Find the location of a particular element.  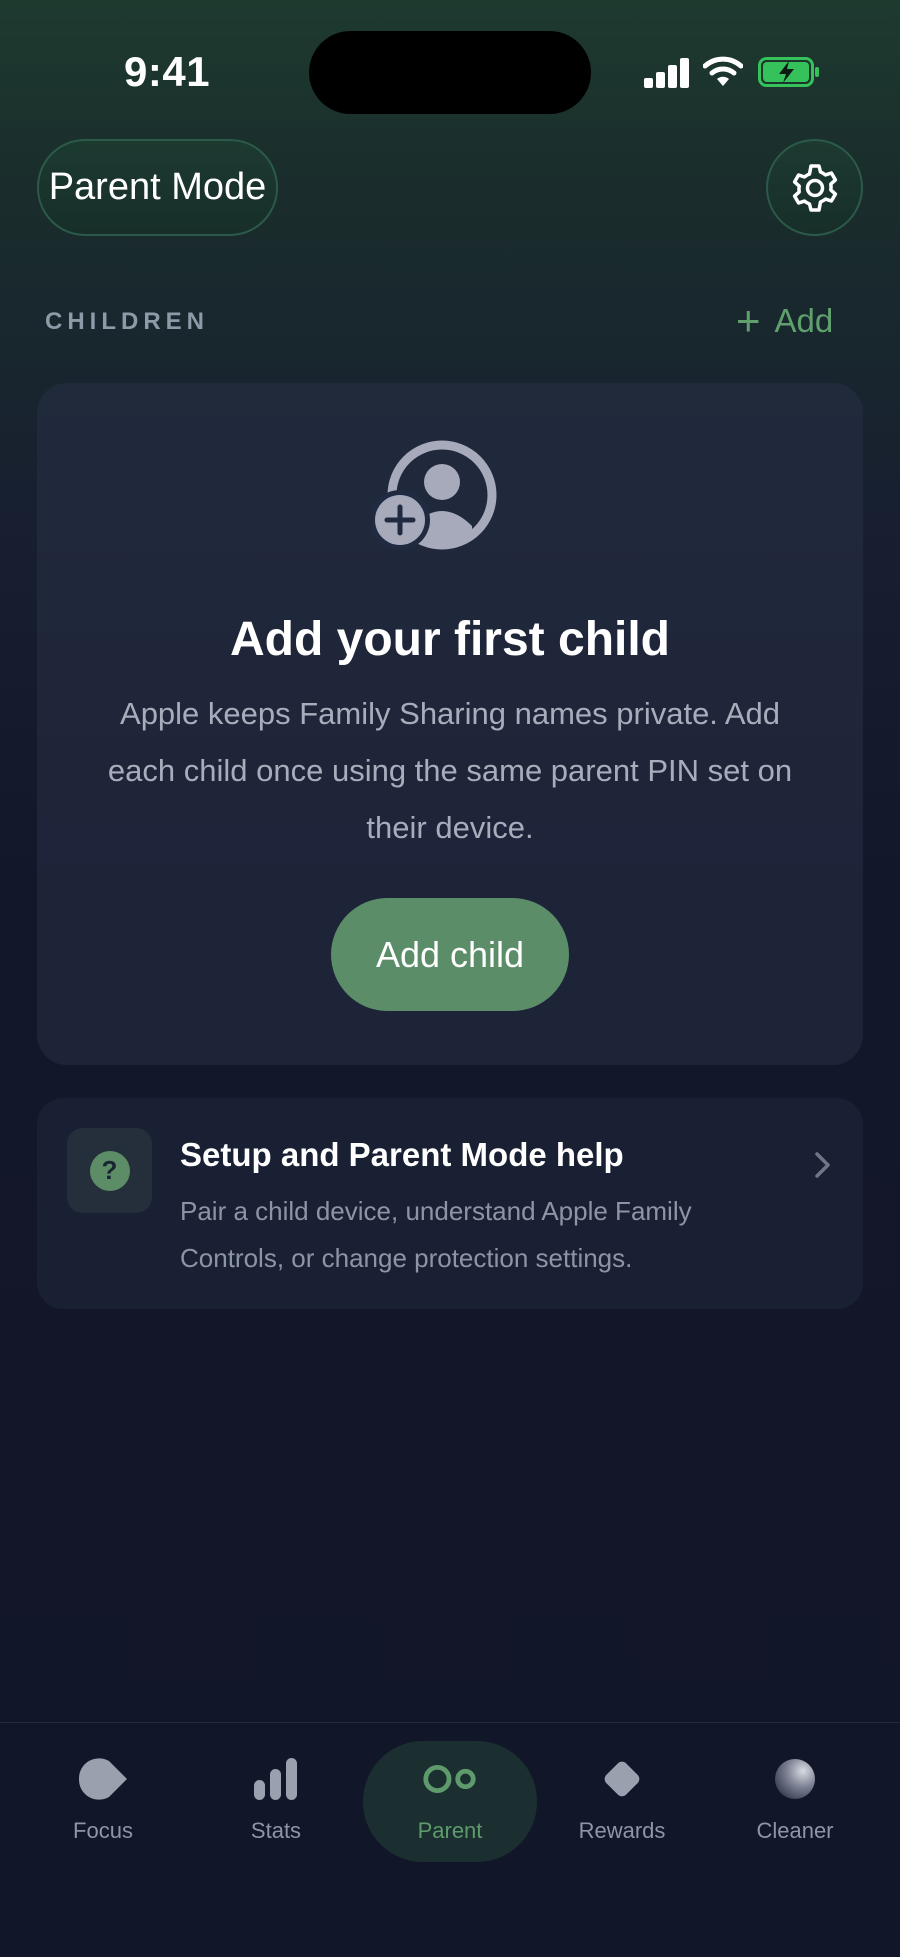

tab-parent: Parent is located at coordinates (450, 1809).